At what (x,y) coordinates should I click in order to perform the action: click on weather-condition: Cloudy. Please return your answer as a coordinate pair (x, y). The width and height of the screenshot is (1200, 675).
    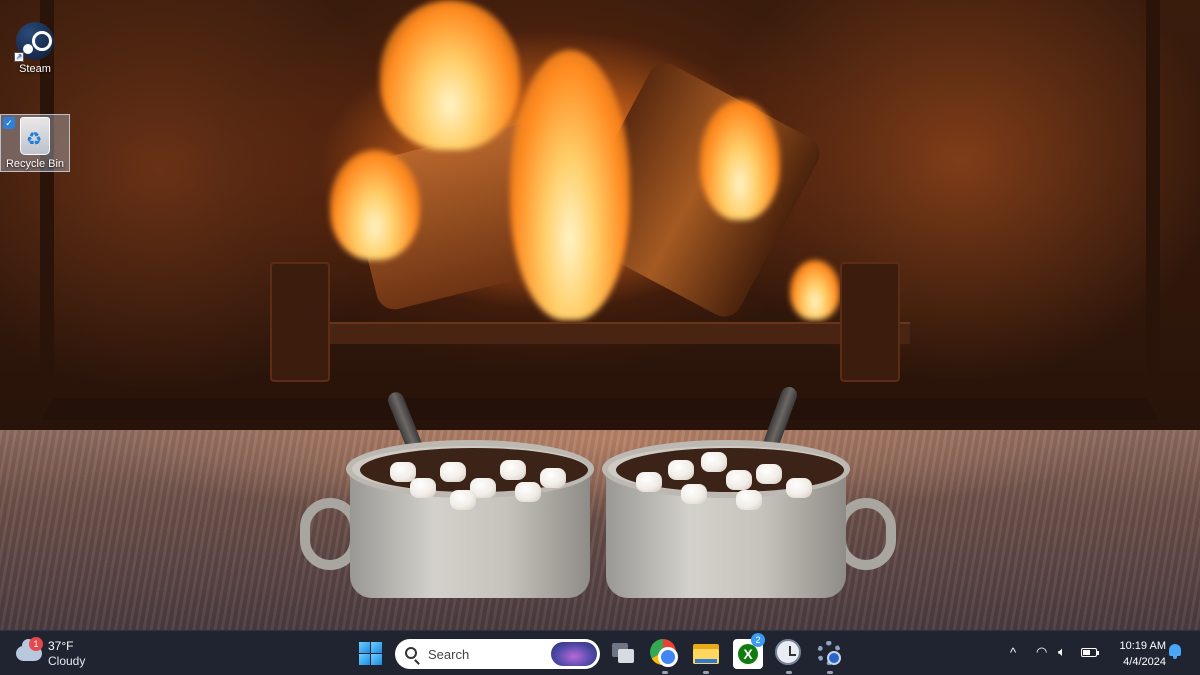
    Looking at the image, I should click on (67, 661).